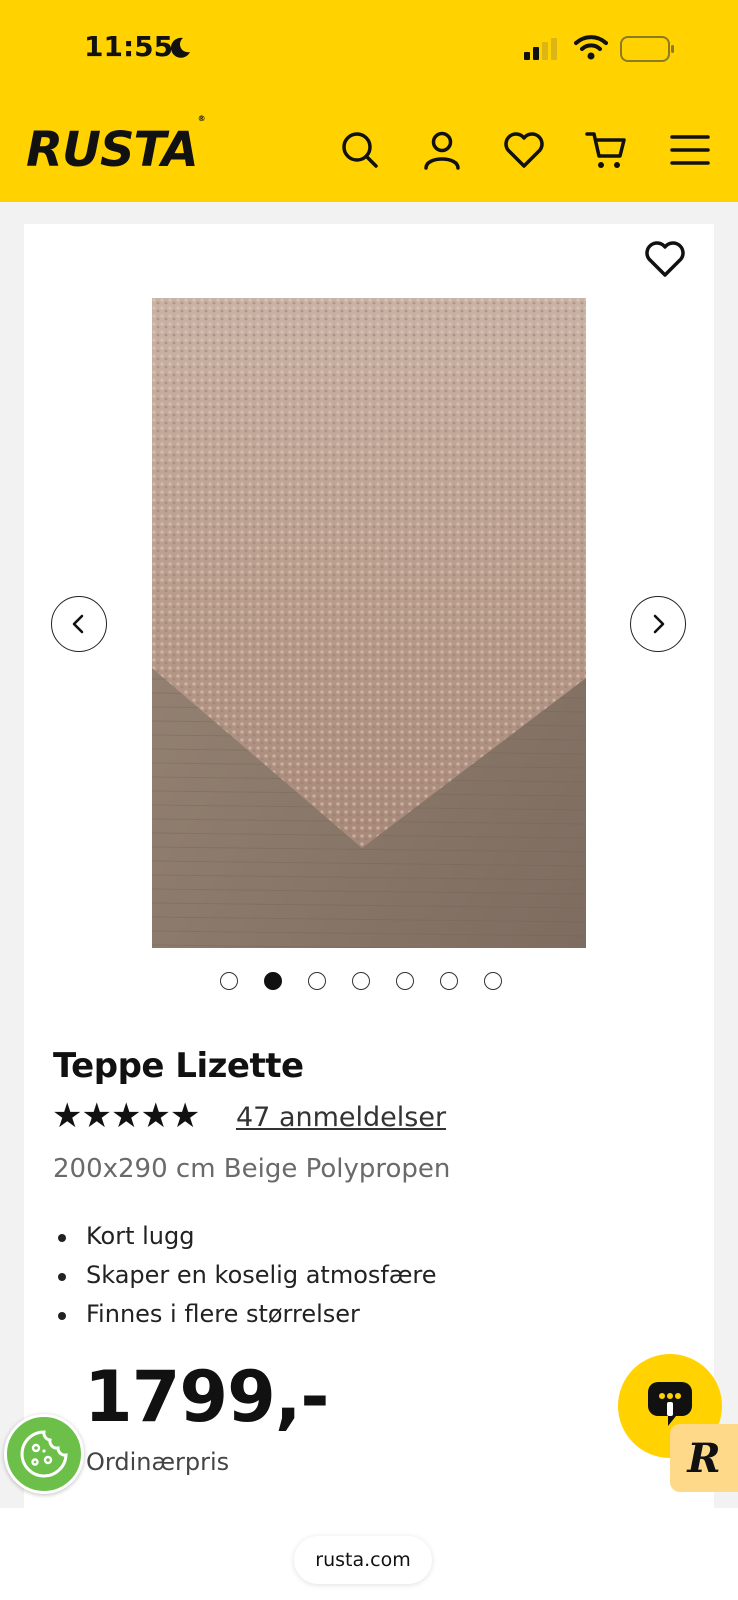  I want to click on cart-button, so click(606, 150).